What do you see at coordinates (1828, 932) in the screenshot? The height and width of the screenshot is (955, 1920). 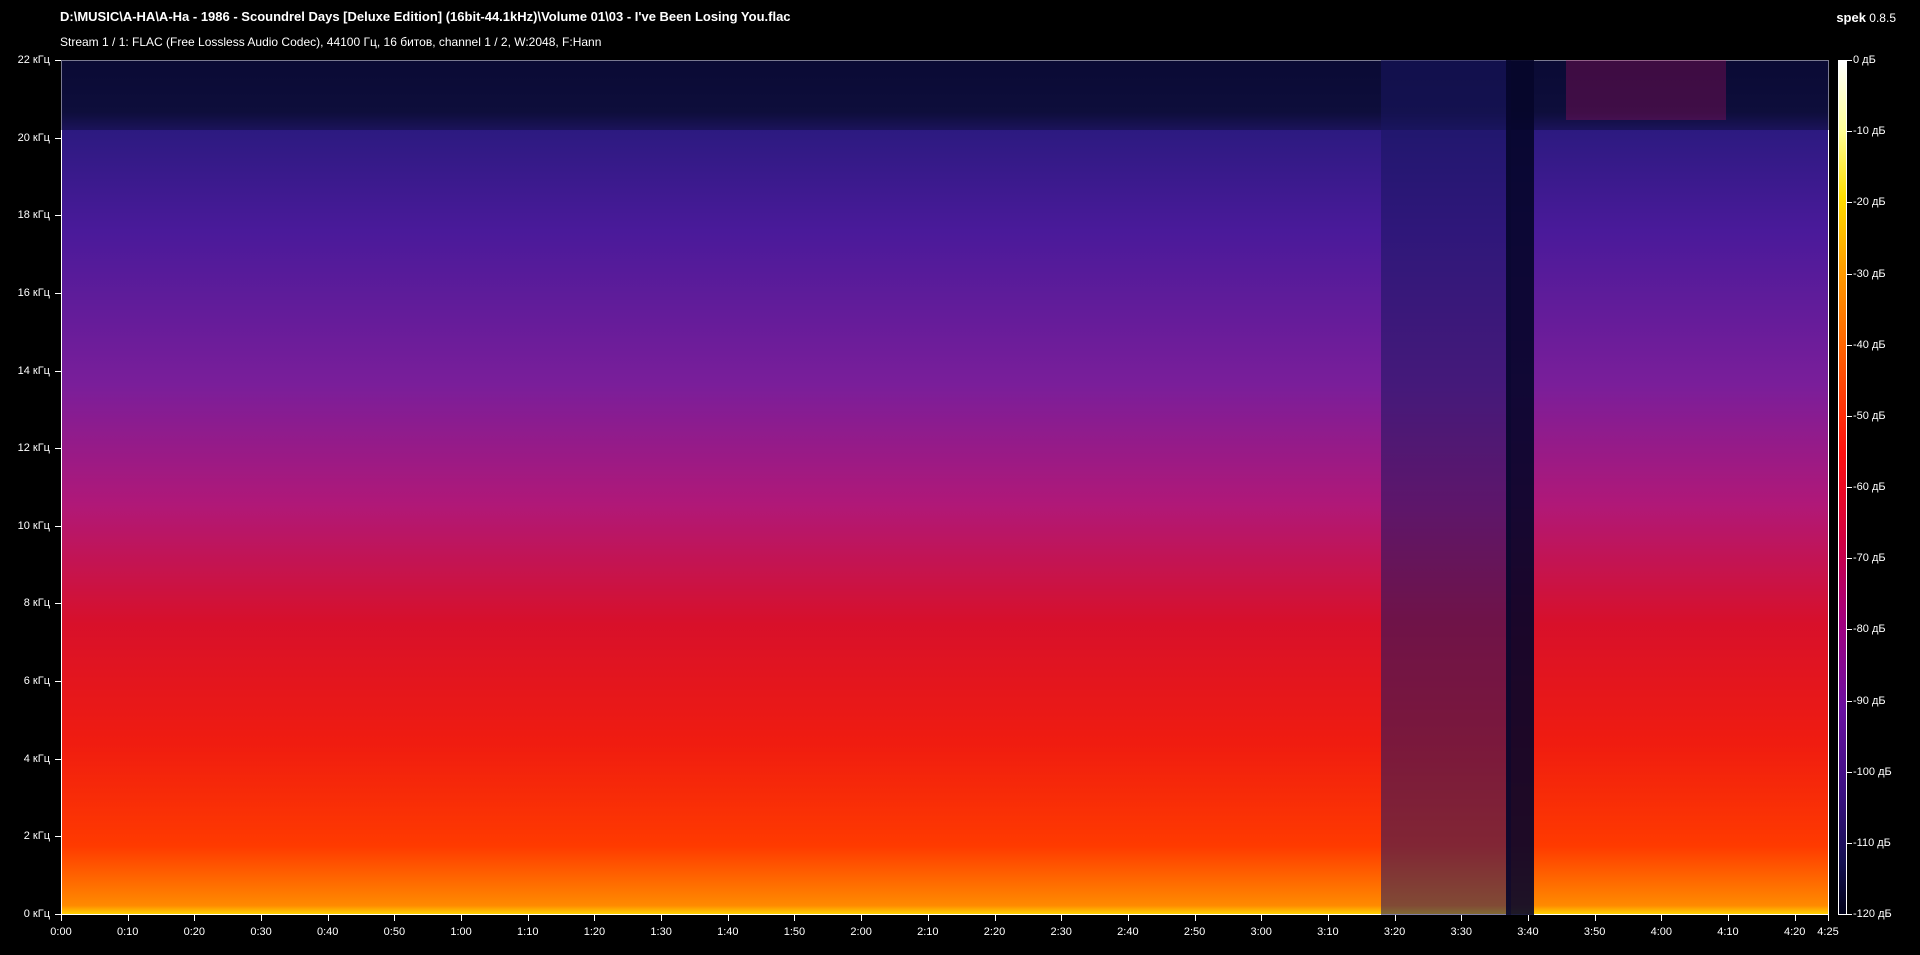 I see `time-tick-label: 4:25` at bounding box center [1828, 932].